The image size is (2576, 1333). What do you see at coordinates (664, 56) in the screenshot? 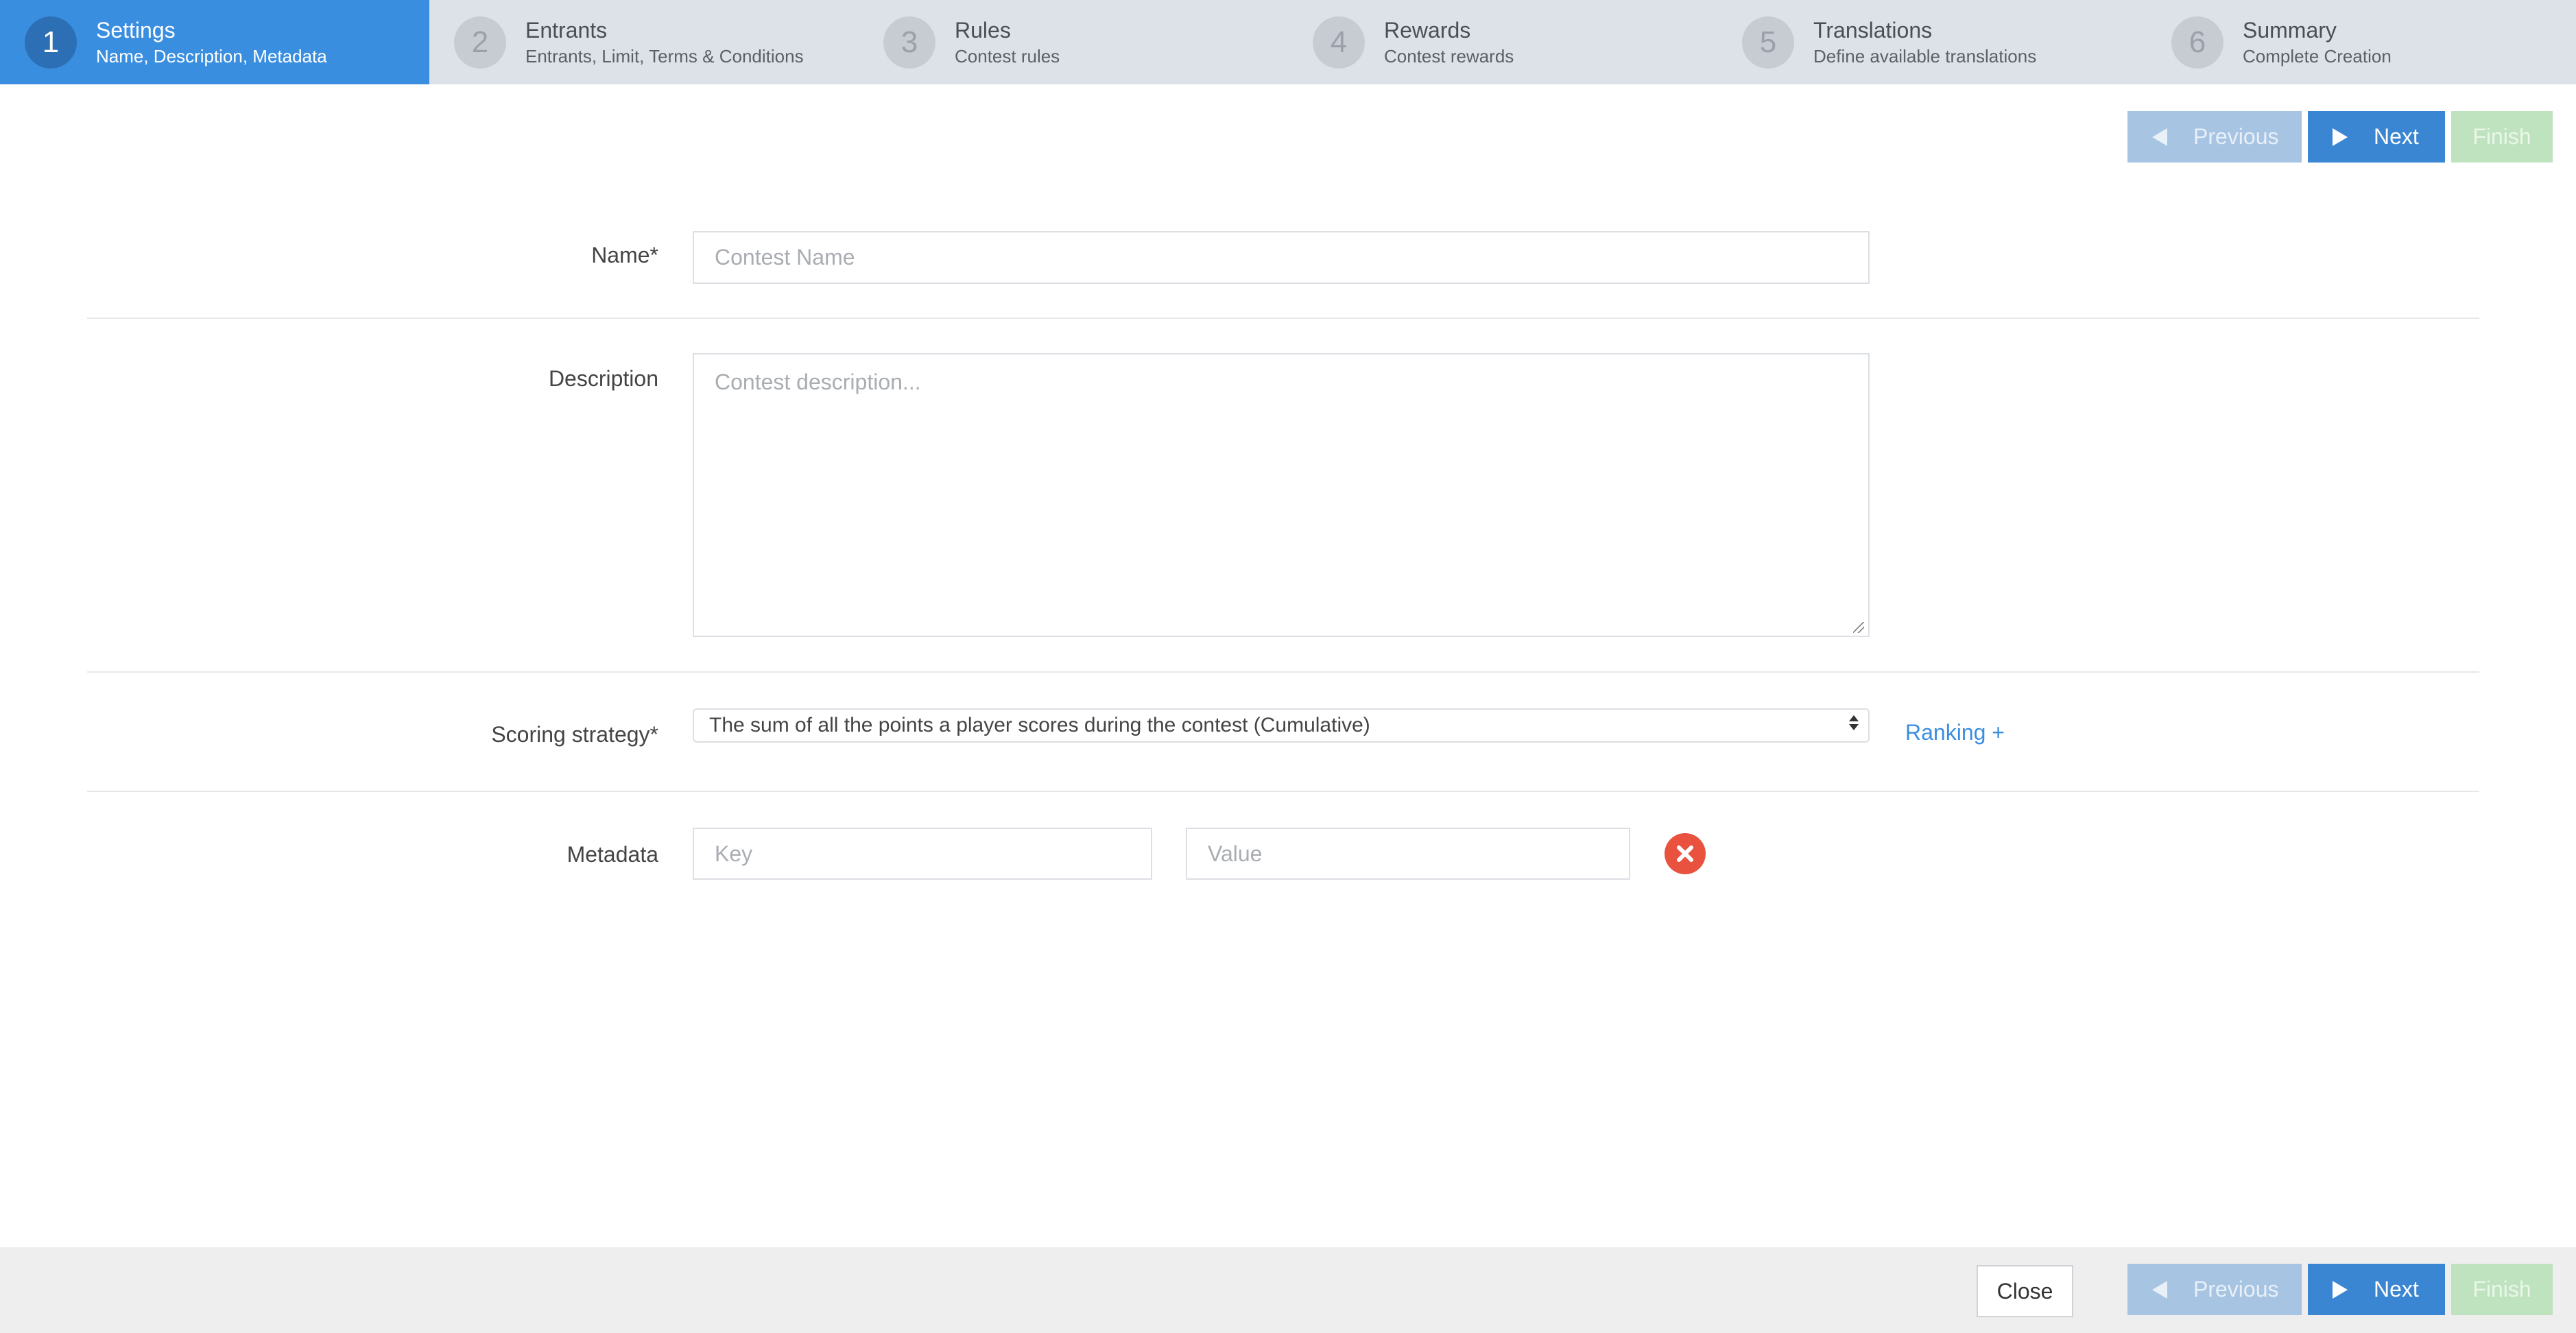
I see `step-subtitle: Entrants, Limit, Terms & Conditions` at bounding box center [664, 56].